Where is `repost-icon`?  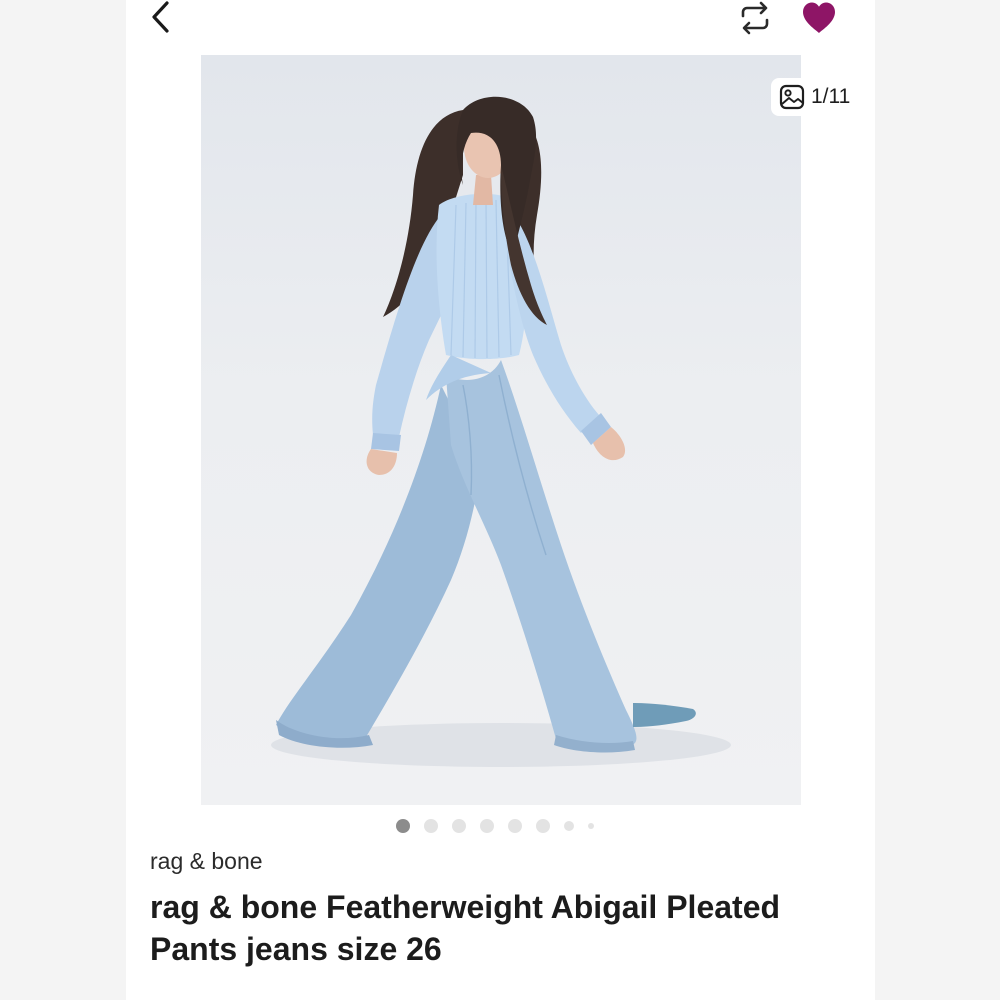 repost-icon is located at coordinates (755, 18).